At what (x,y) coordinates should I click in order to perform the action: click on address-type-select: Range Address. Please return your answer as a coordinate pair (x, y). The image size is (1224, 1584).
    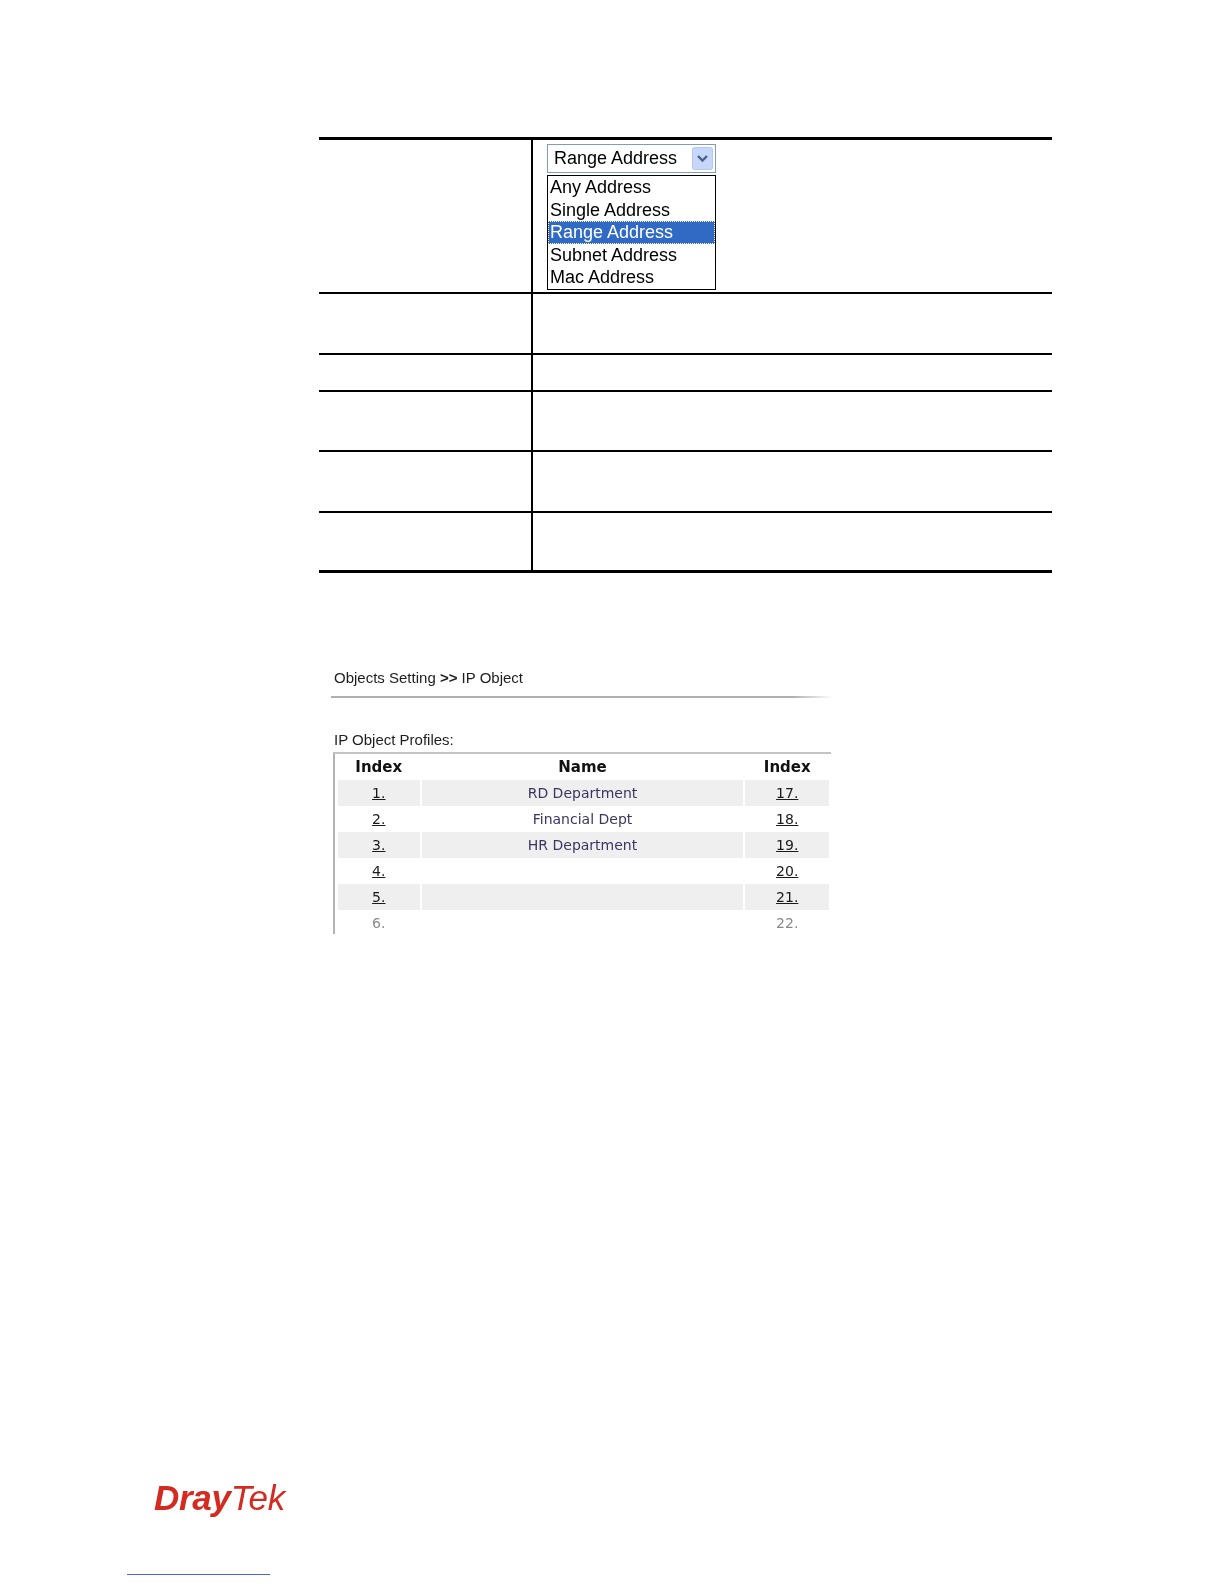
    Looking at the image, I should click on (631, 158).